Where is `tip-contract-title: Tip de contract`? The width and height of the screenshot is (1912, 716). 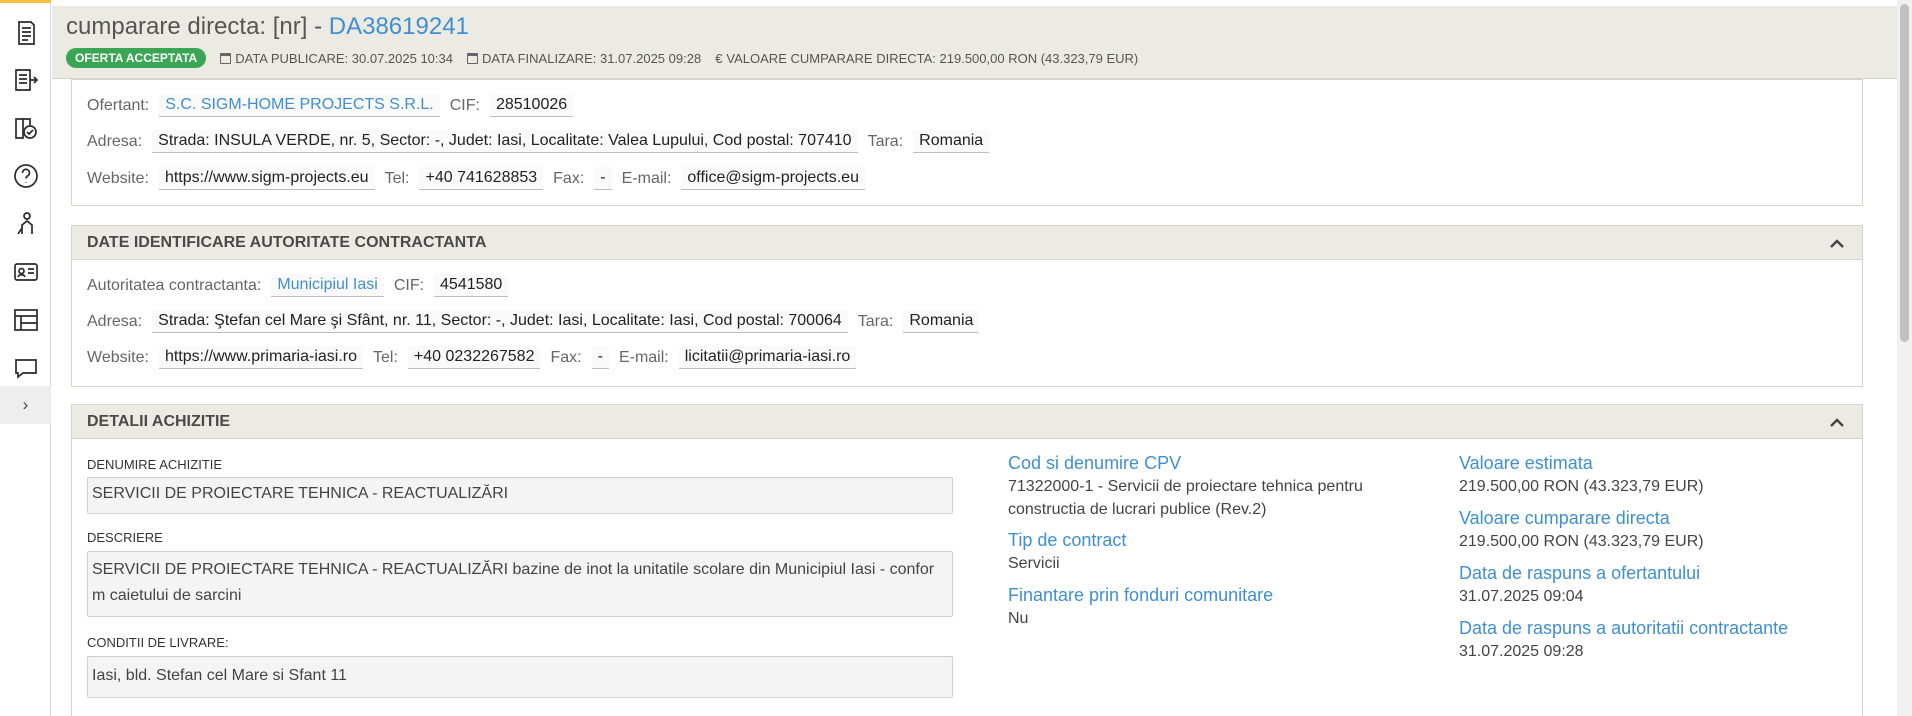 tip-contract-title: Tip de contract is located at coordinates (1067, 540).